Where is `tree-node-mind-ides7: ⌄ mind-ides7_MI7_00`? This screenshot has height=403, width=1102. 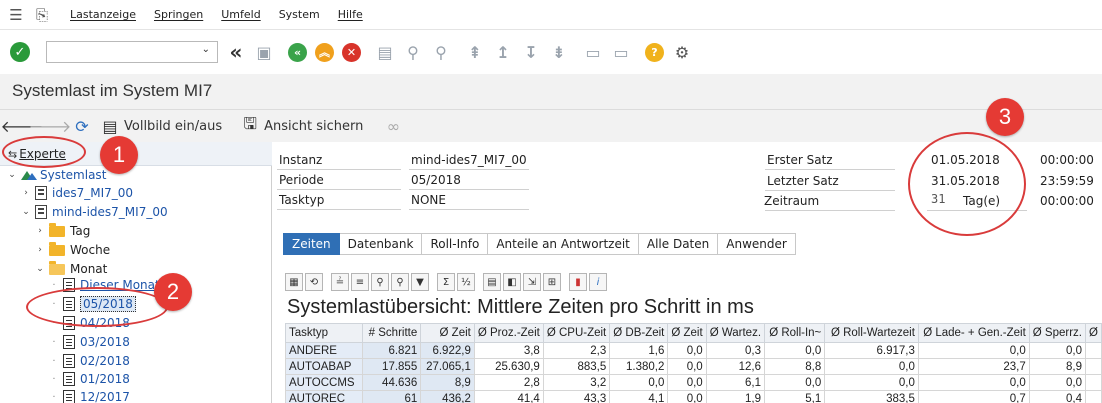
tree-node-mind-ides7: ⌄ mind-ides7_MI7_00 is located at coordinates (94, 212).